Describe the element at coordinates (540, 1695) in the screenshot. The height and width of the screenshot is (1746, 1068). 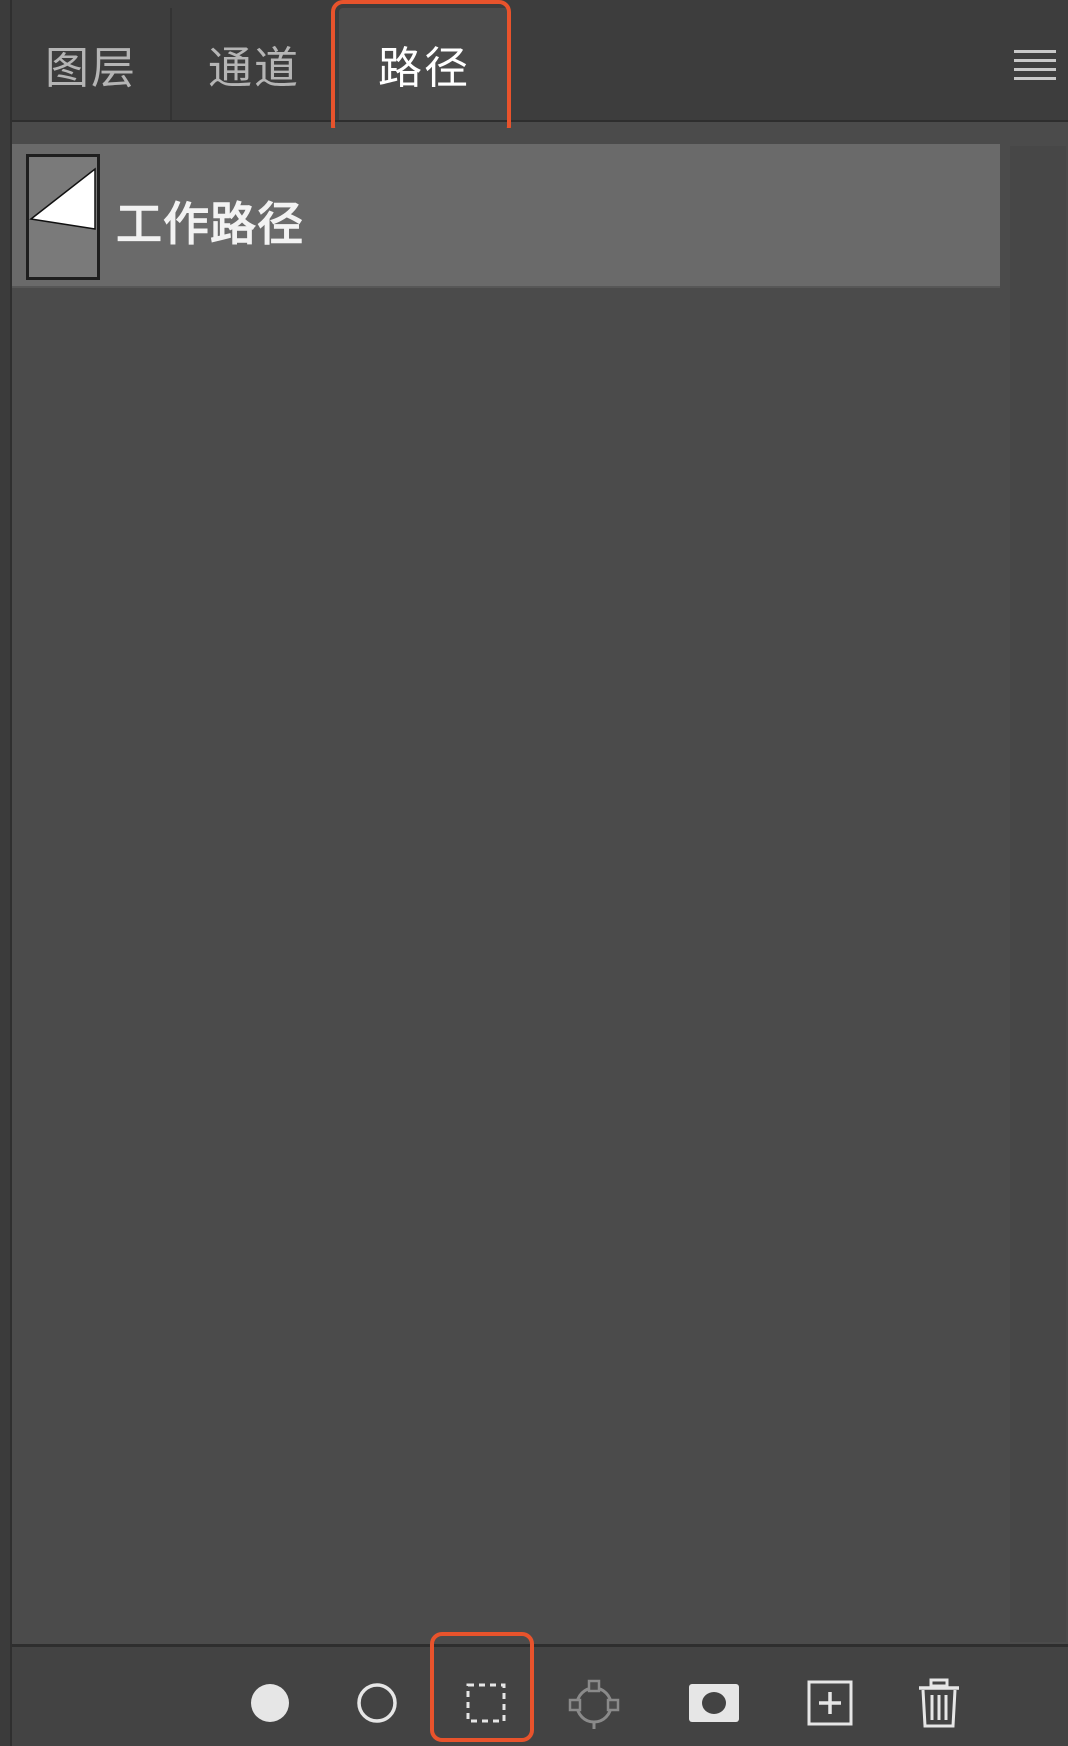
I see `paths-bottom-toolbar` at that location.